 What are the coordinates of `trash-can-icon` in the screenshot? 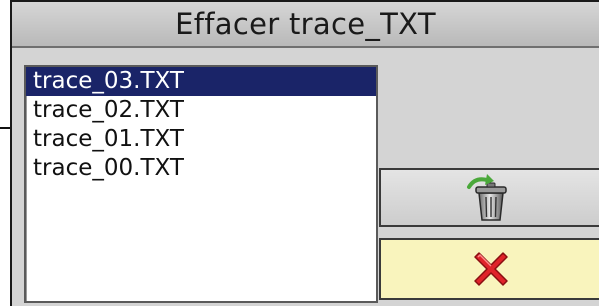 It's located at (487, 197).